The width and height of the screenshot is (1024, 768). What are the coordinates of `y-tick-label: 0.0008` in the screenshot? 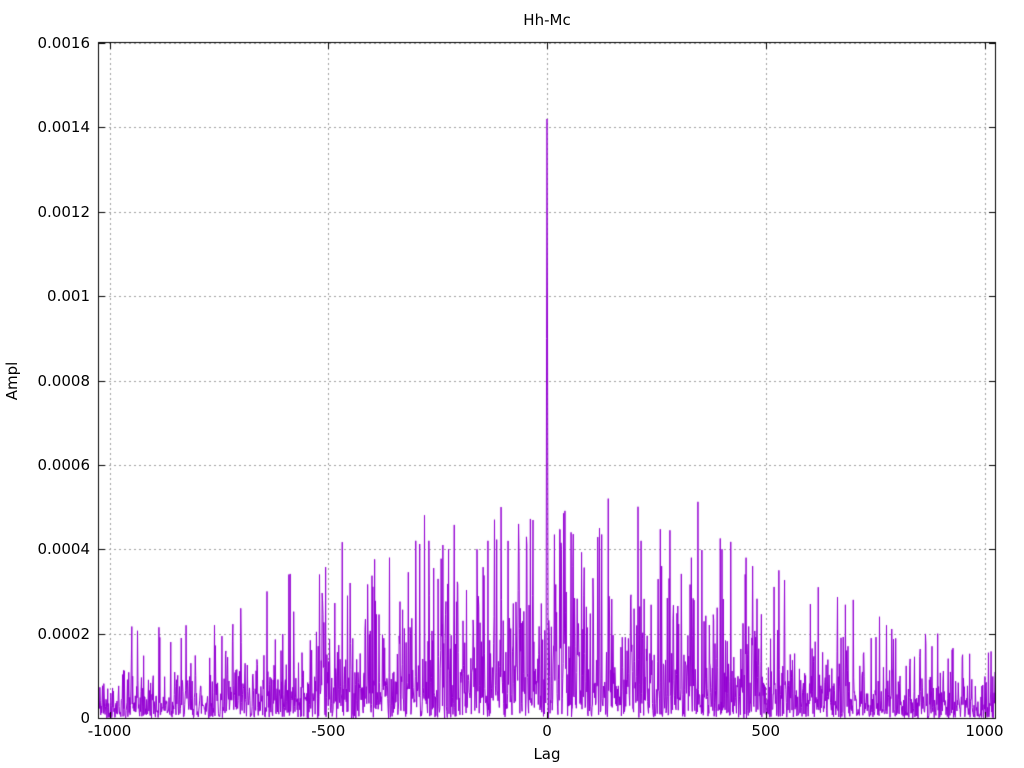 It's located at (64, 380).